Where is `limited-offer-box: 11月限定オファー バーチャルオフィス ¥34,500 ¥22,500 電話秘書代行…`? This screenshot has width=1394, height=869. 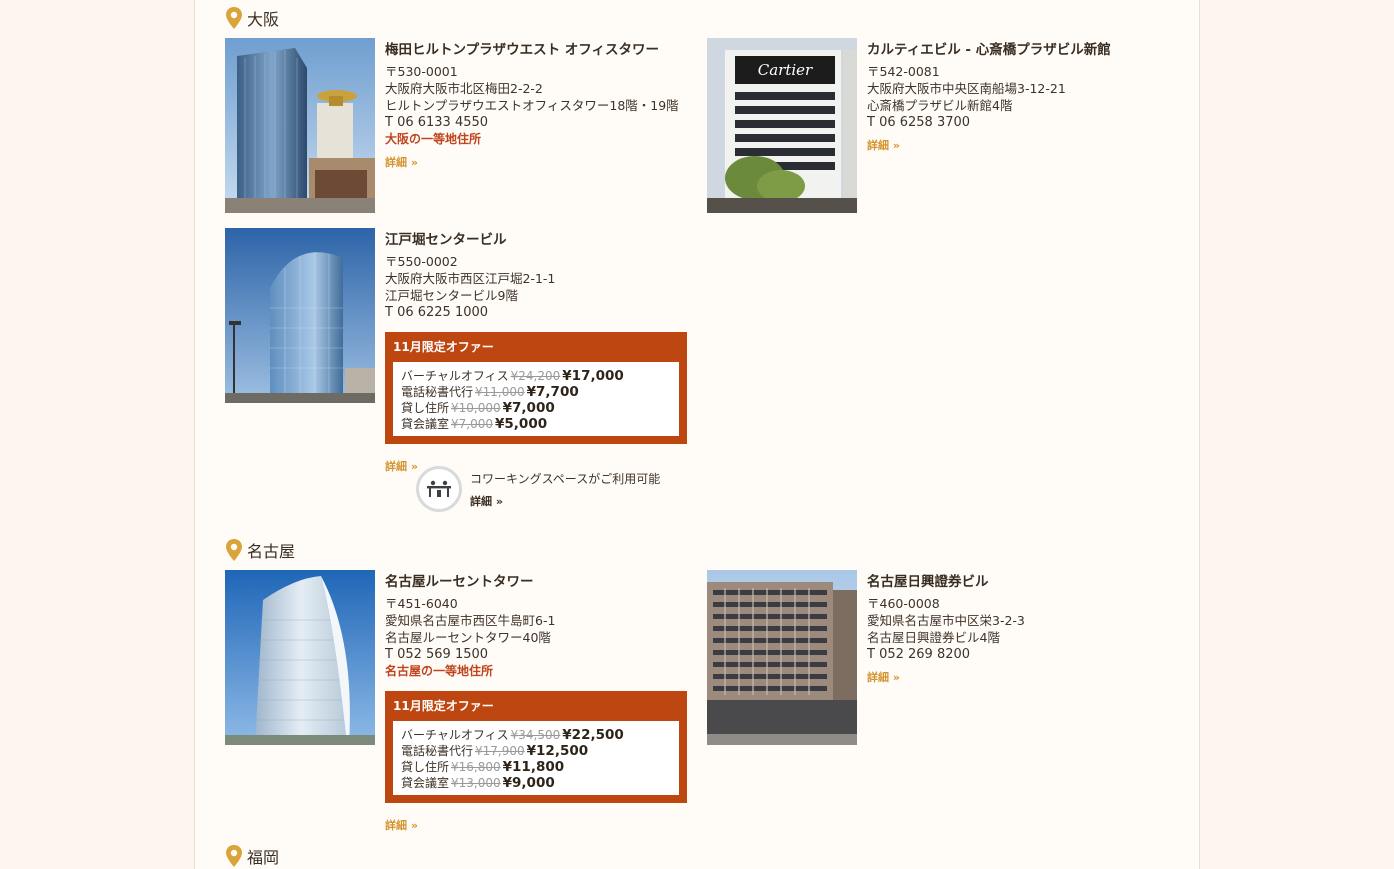
limited-offer-box: 11月限定オファー バーチャルオフィス ¥34,500 ¥22,500 電話秘書代行… is located at coordinates (536, 747).